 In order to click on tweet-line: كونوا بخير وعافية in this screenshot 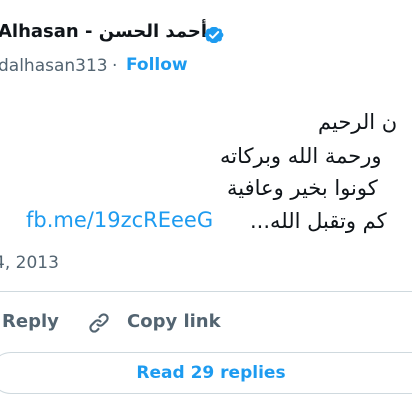, I will do `click(302, 188)`.